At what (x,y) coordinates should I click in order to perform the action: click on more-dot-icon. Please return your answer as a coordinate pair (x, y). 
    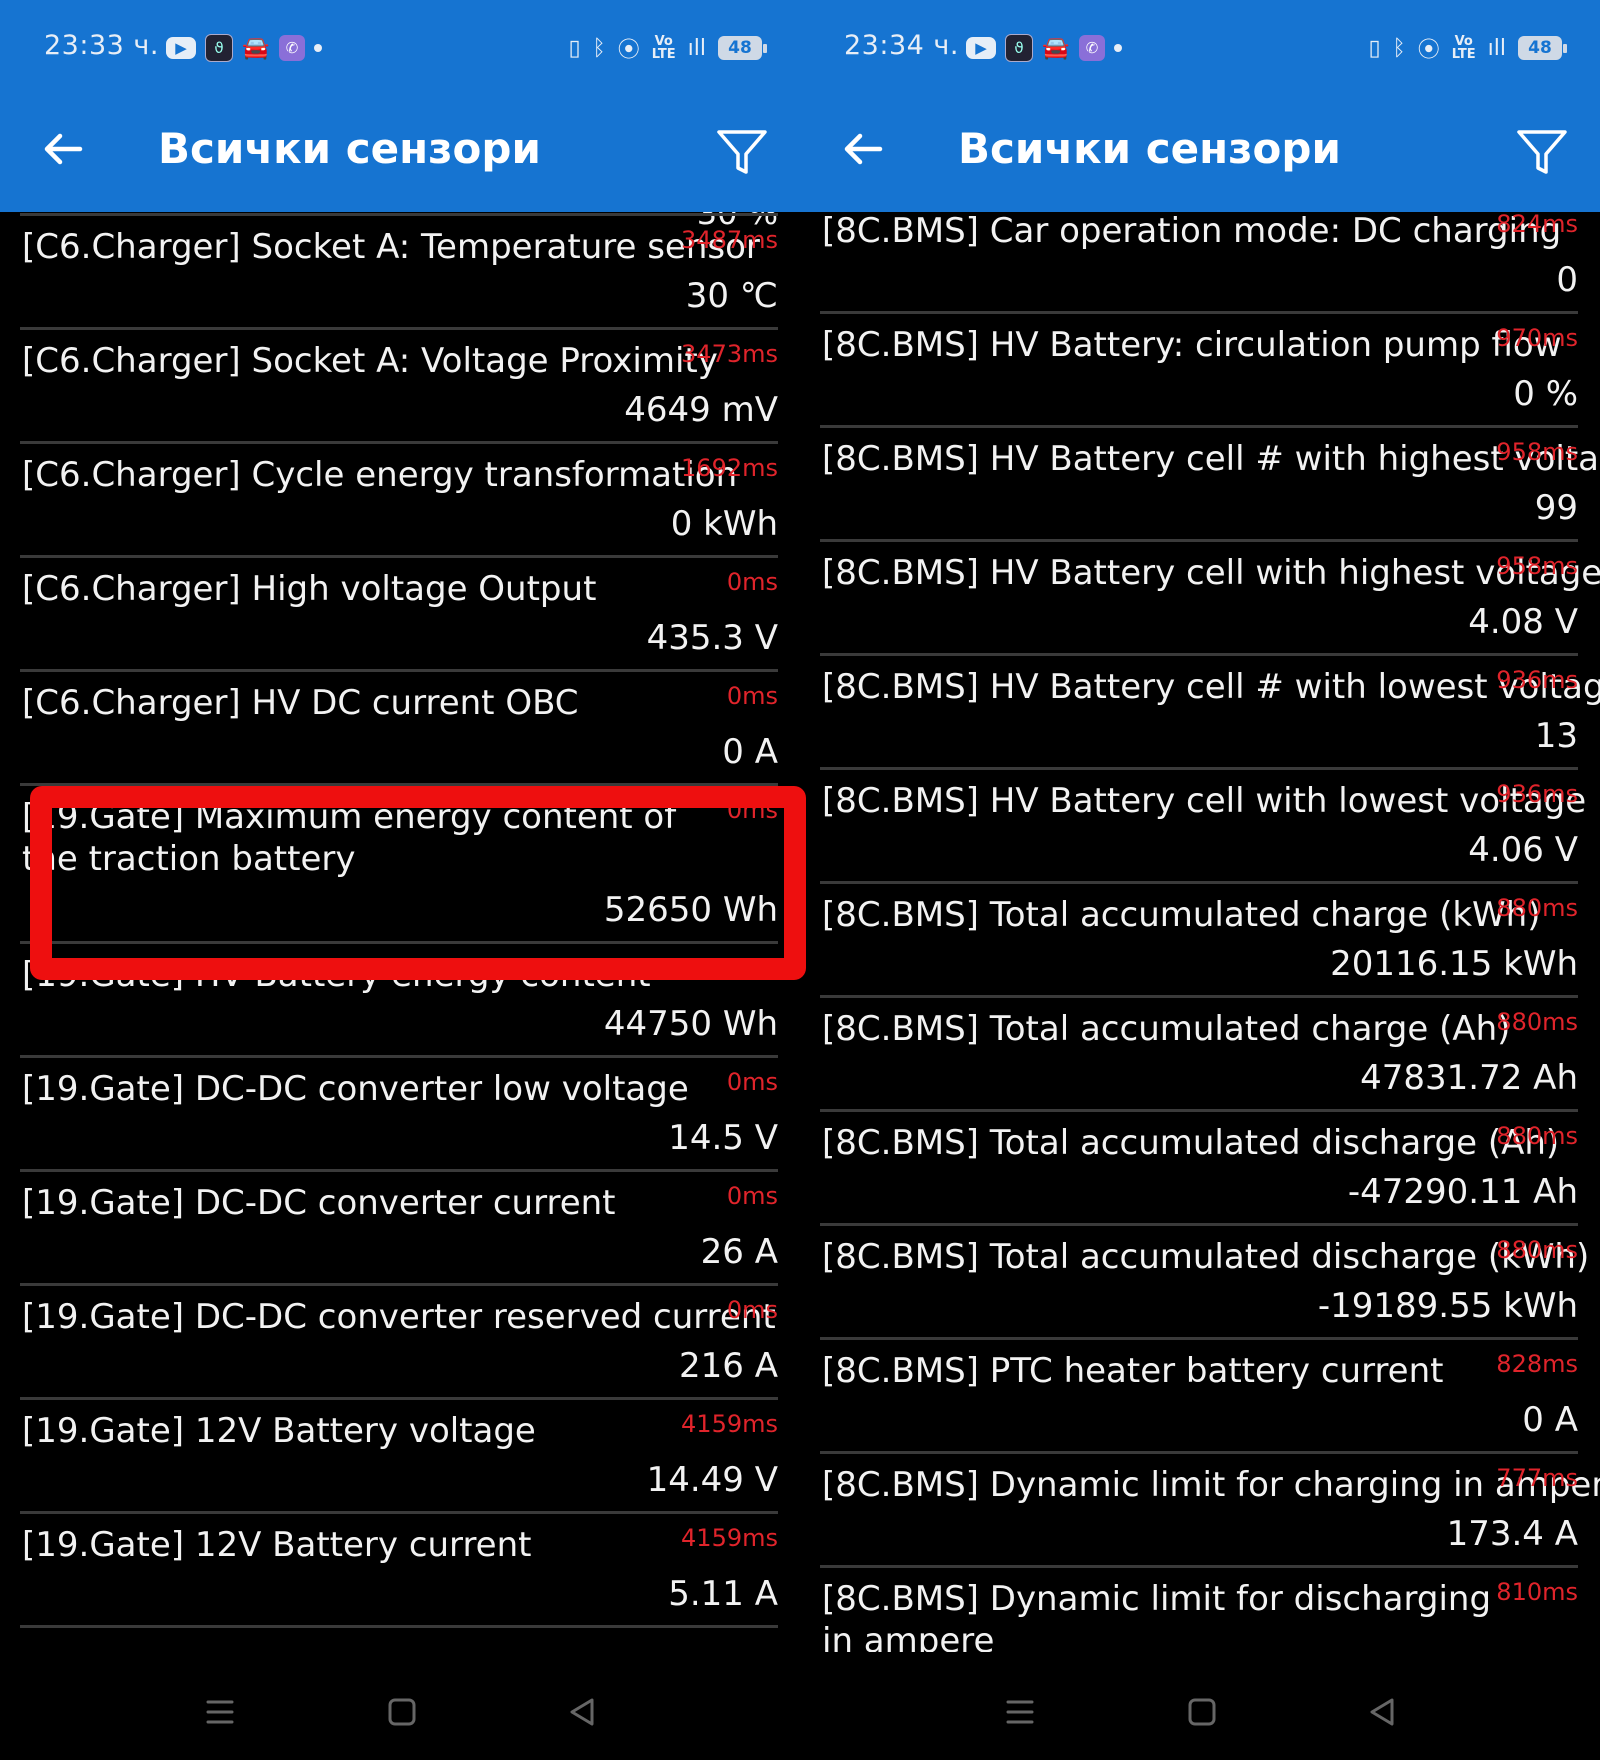
    Looking at the image, I should click on (318, 48).